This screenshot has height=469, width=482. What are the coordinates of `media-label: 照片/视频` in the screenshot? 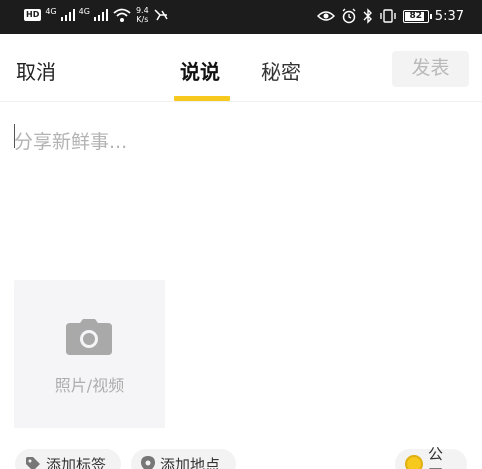 It's located at (89, 385).